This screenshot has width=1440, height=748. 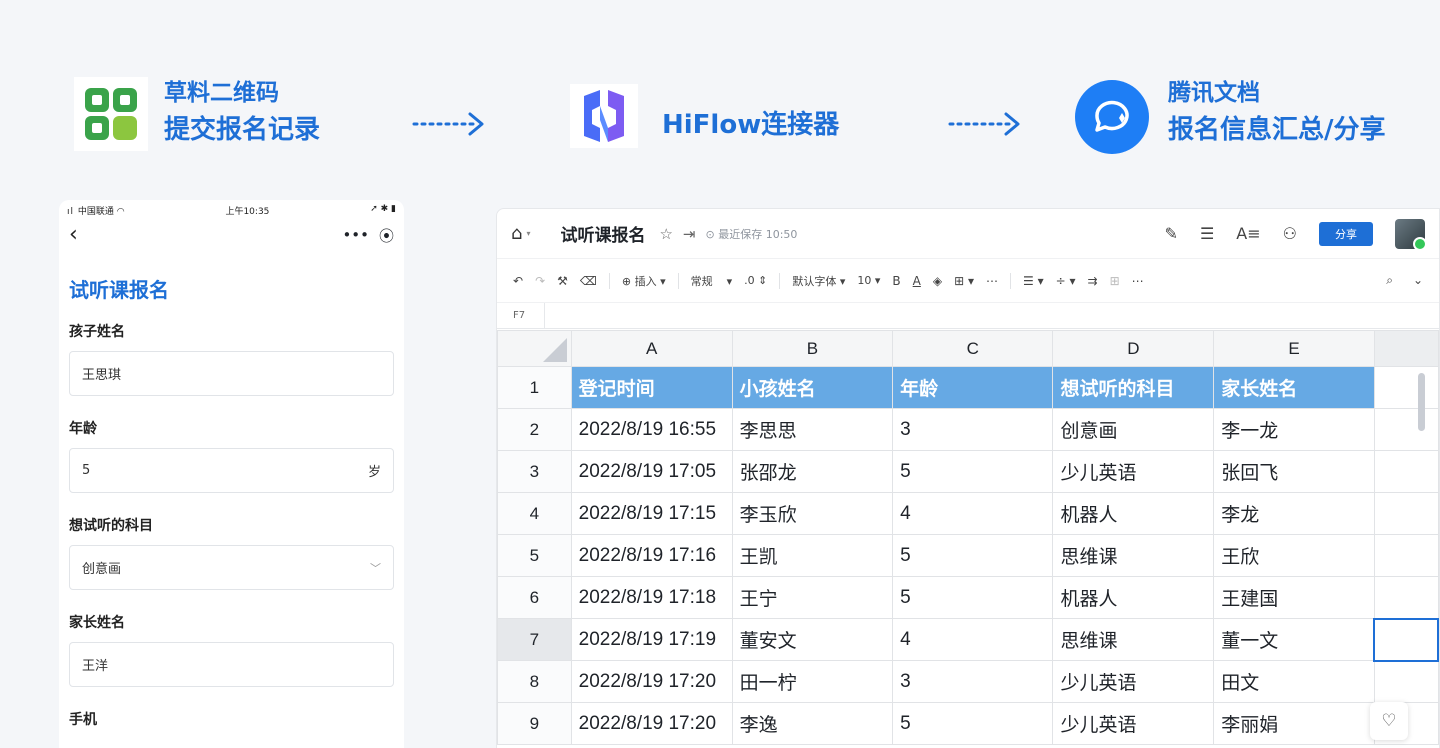 What do you see at coordinates (812, 471) in the screenshot?
I see `table-cell: 张邵龙` at bounding box center [812, 471].